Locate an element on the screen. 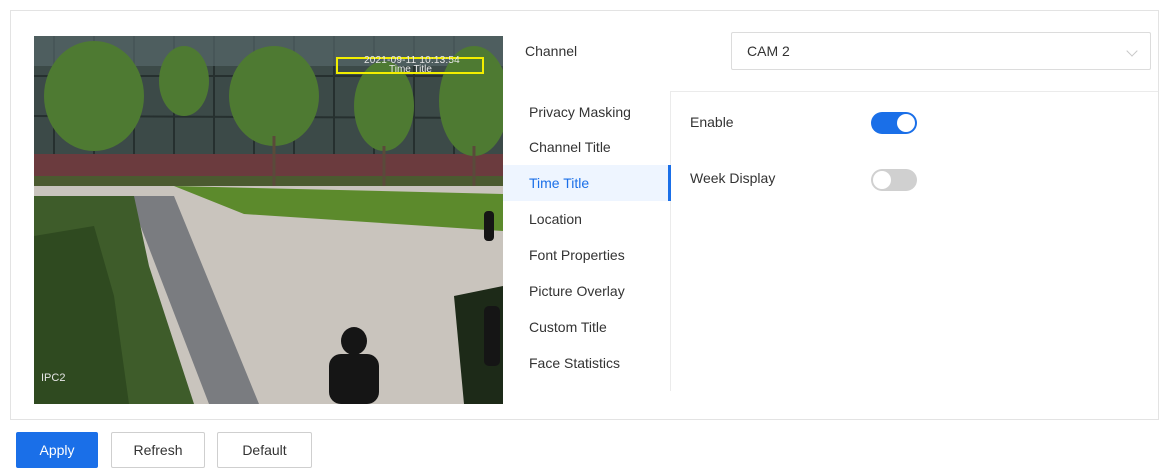 The height and width of the screenshot is (472, 1160). menu-item-channel-title: Channel Title is located at coordinates (587, 147).